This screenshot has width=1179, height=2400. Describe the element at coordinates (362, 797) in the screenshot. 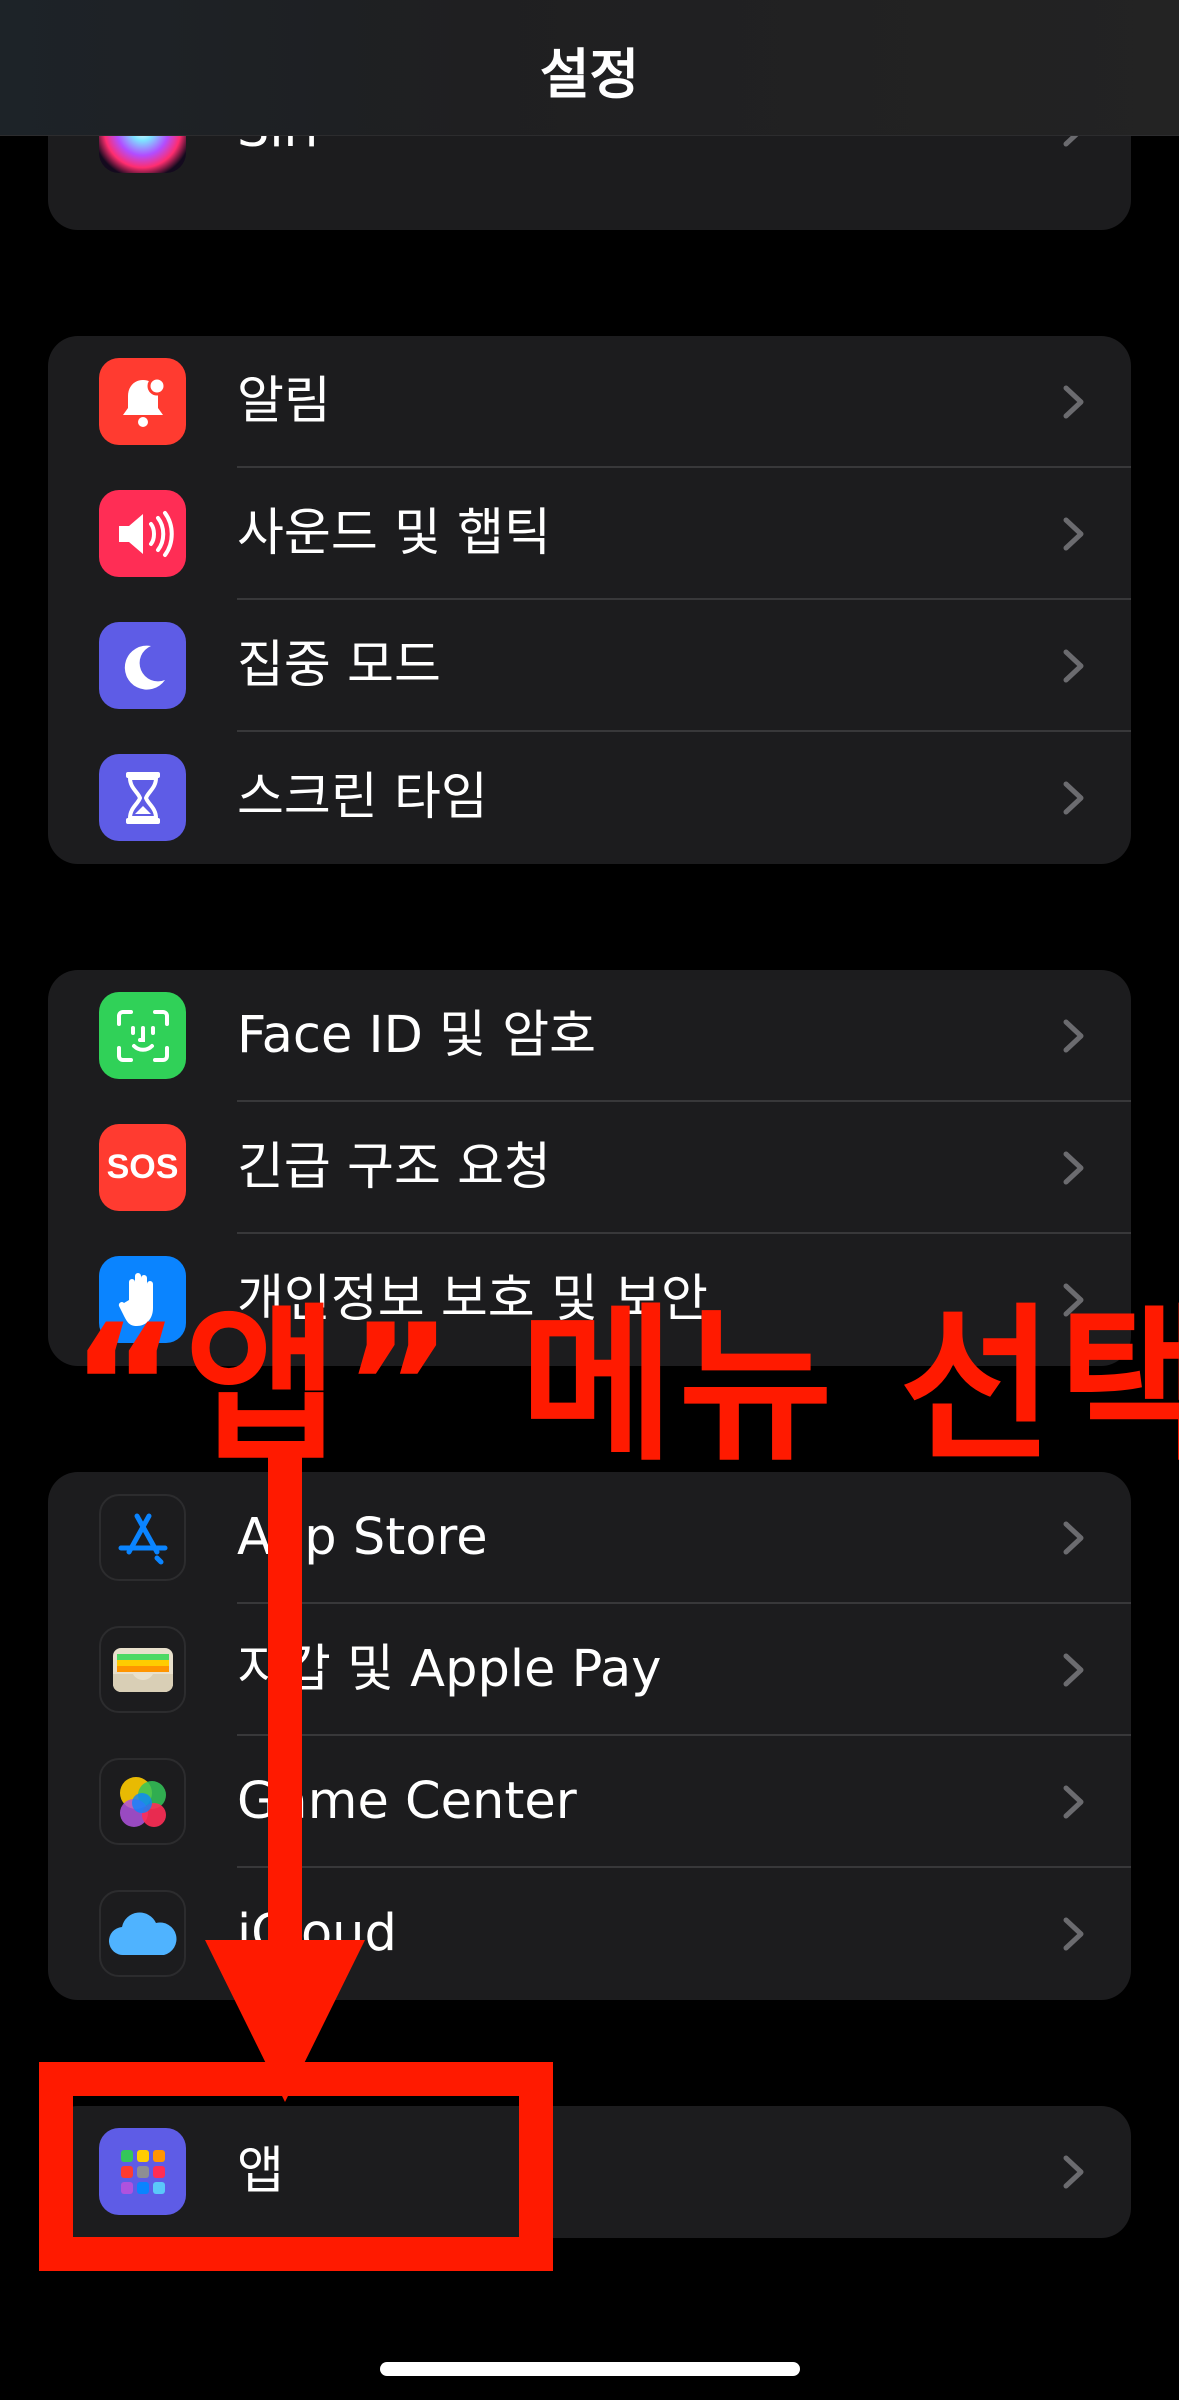

I see `settings-row-label: 스크린 타임` at that location.